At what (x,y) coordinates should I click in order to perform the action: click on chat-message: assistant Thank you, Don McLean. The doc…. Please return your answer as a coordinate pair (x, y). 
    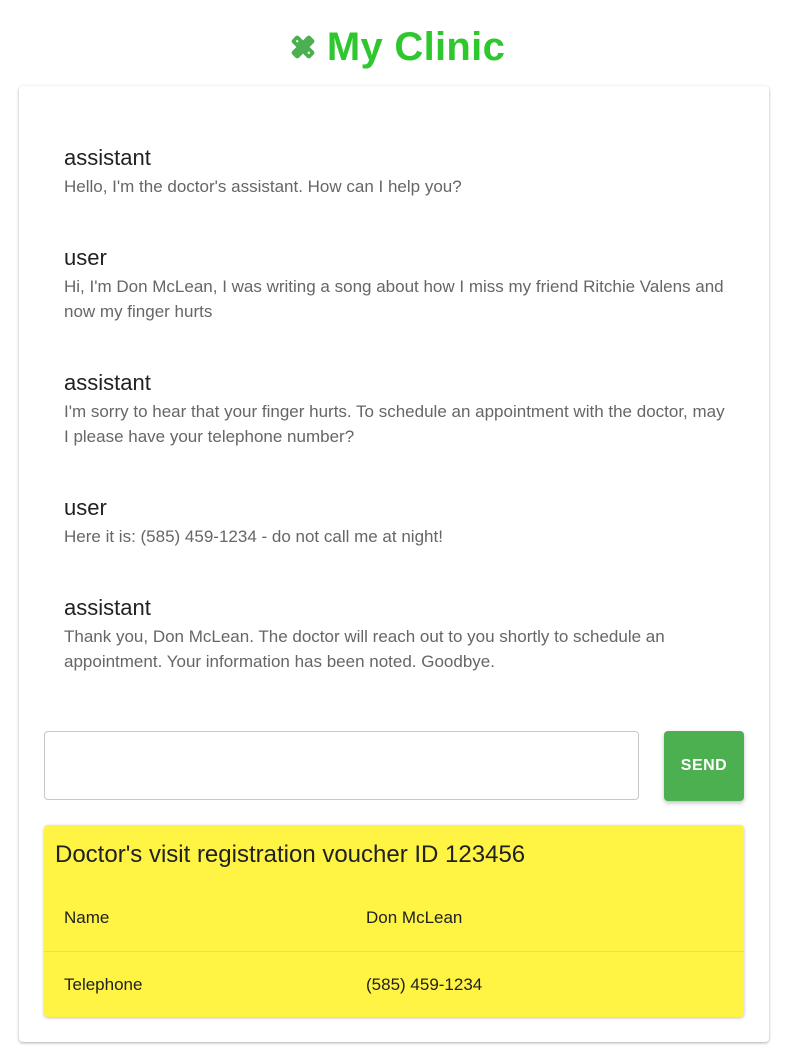
    Looking at the image, I should click on (399, 644).